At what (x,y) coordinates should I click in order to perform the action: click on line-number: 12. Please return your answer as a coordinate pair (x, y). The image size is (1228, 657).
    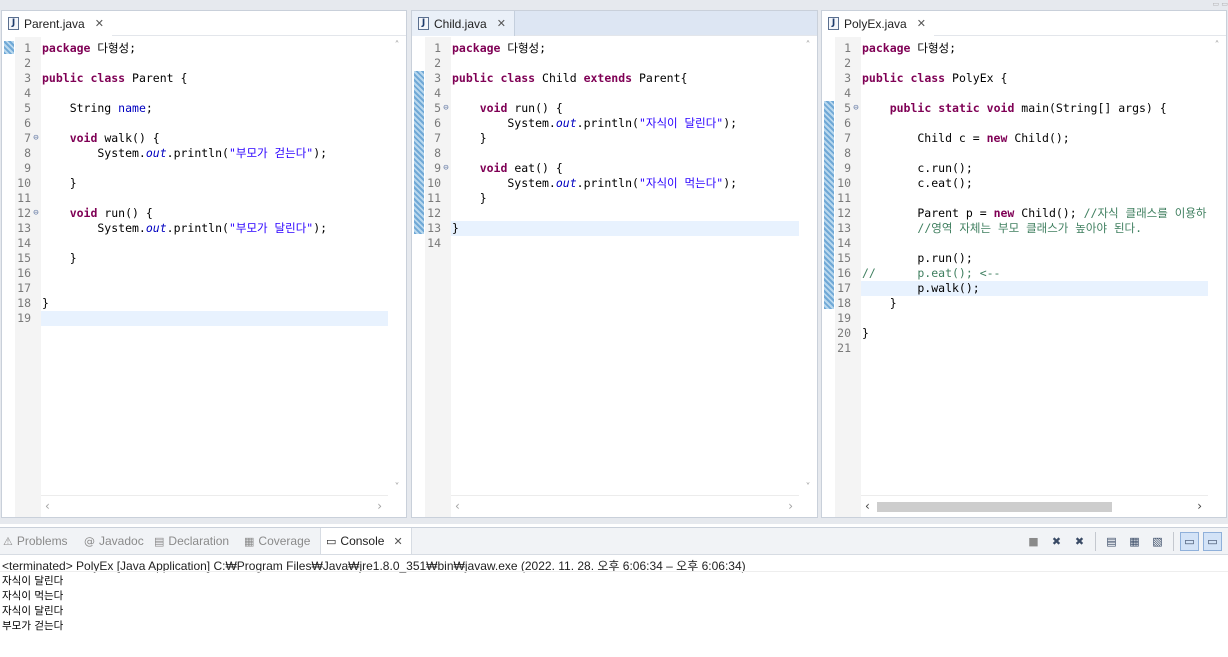
    Looking at the image, I should click on (844, 213).